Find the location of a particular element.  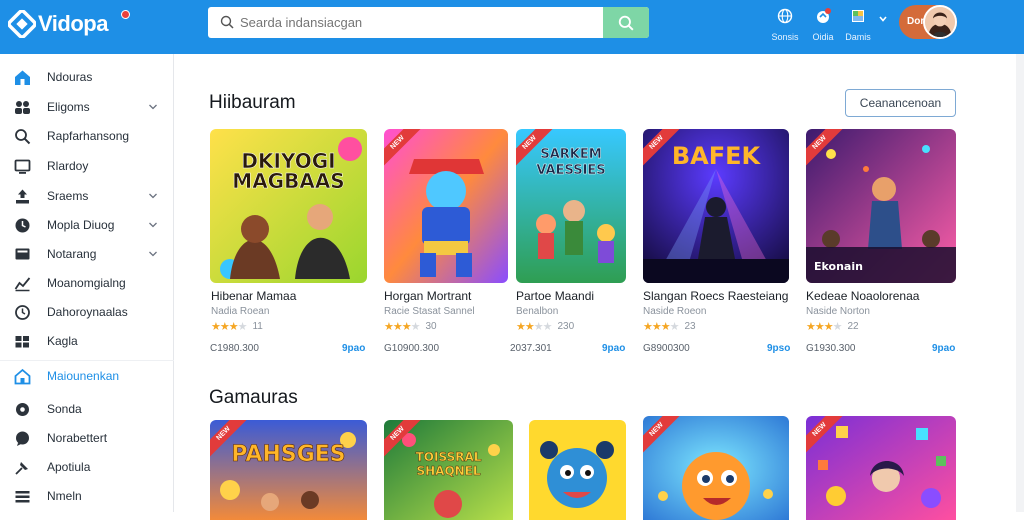

search-button is located at coordinates (626, 22).